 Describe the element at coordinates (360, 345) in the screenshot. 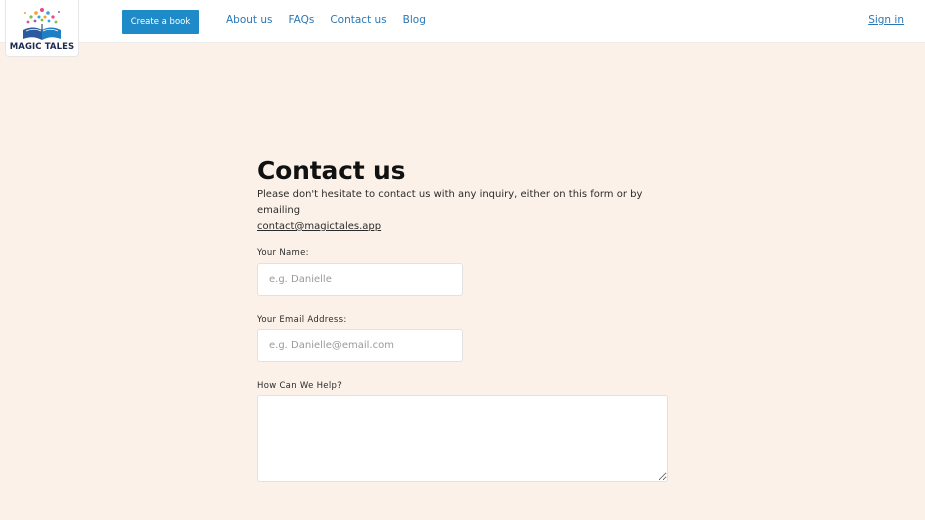

I see `email-input` at that location.